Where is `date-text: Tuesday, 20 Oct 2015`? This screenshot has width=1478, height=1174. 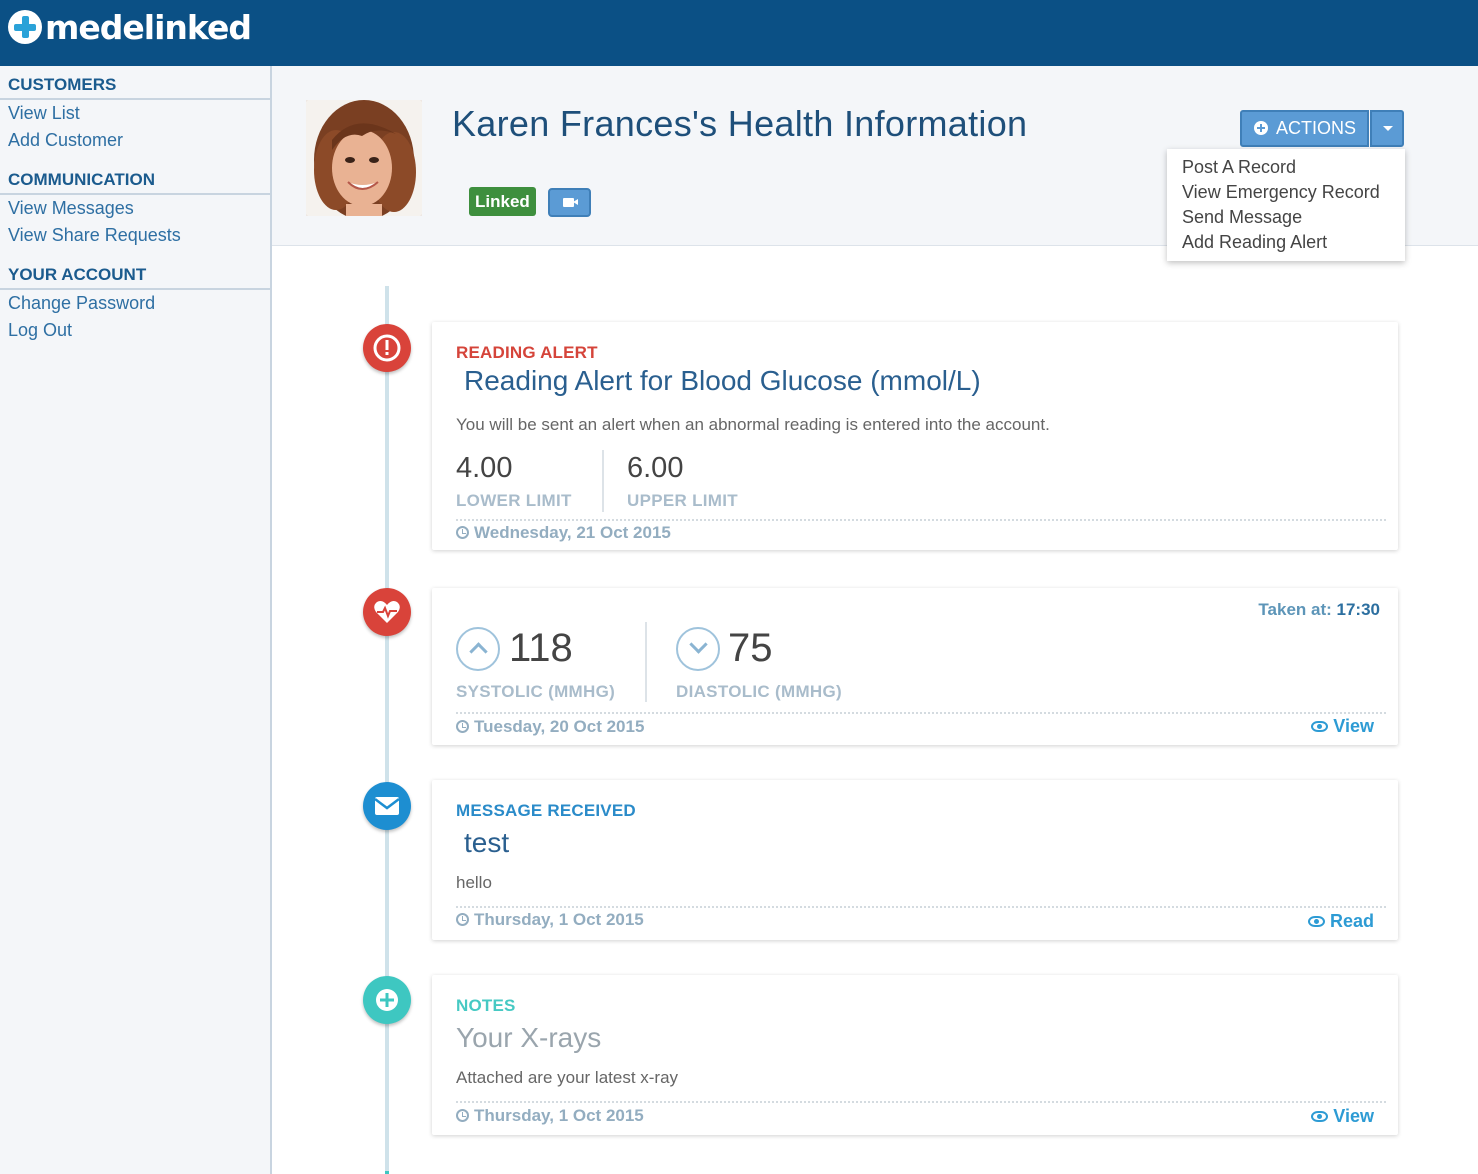 date-text: Tuesday, 20 Oct 2015 is located at coordinates (559, 726).